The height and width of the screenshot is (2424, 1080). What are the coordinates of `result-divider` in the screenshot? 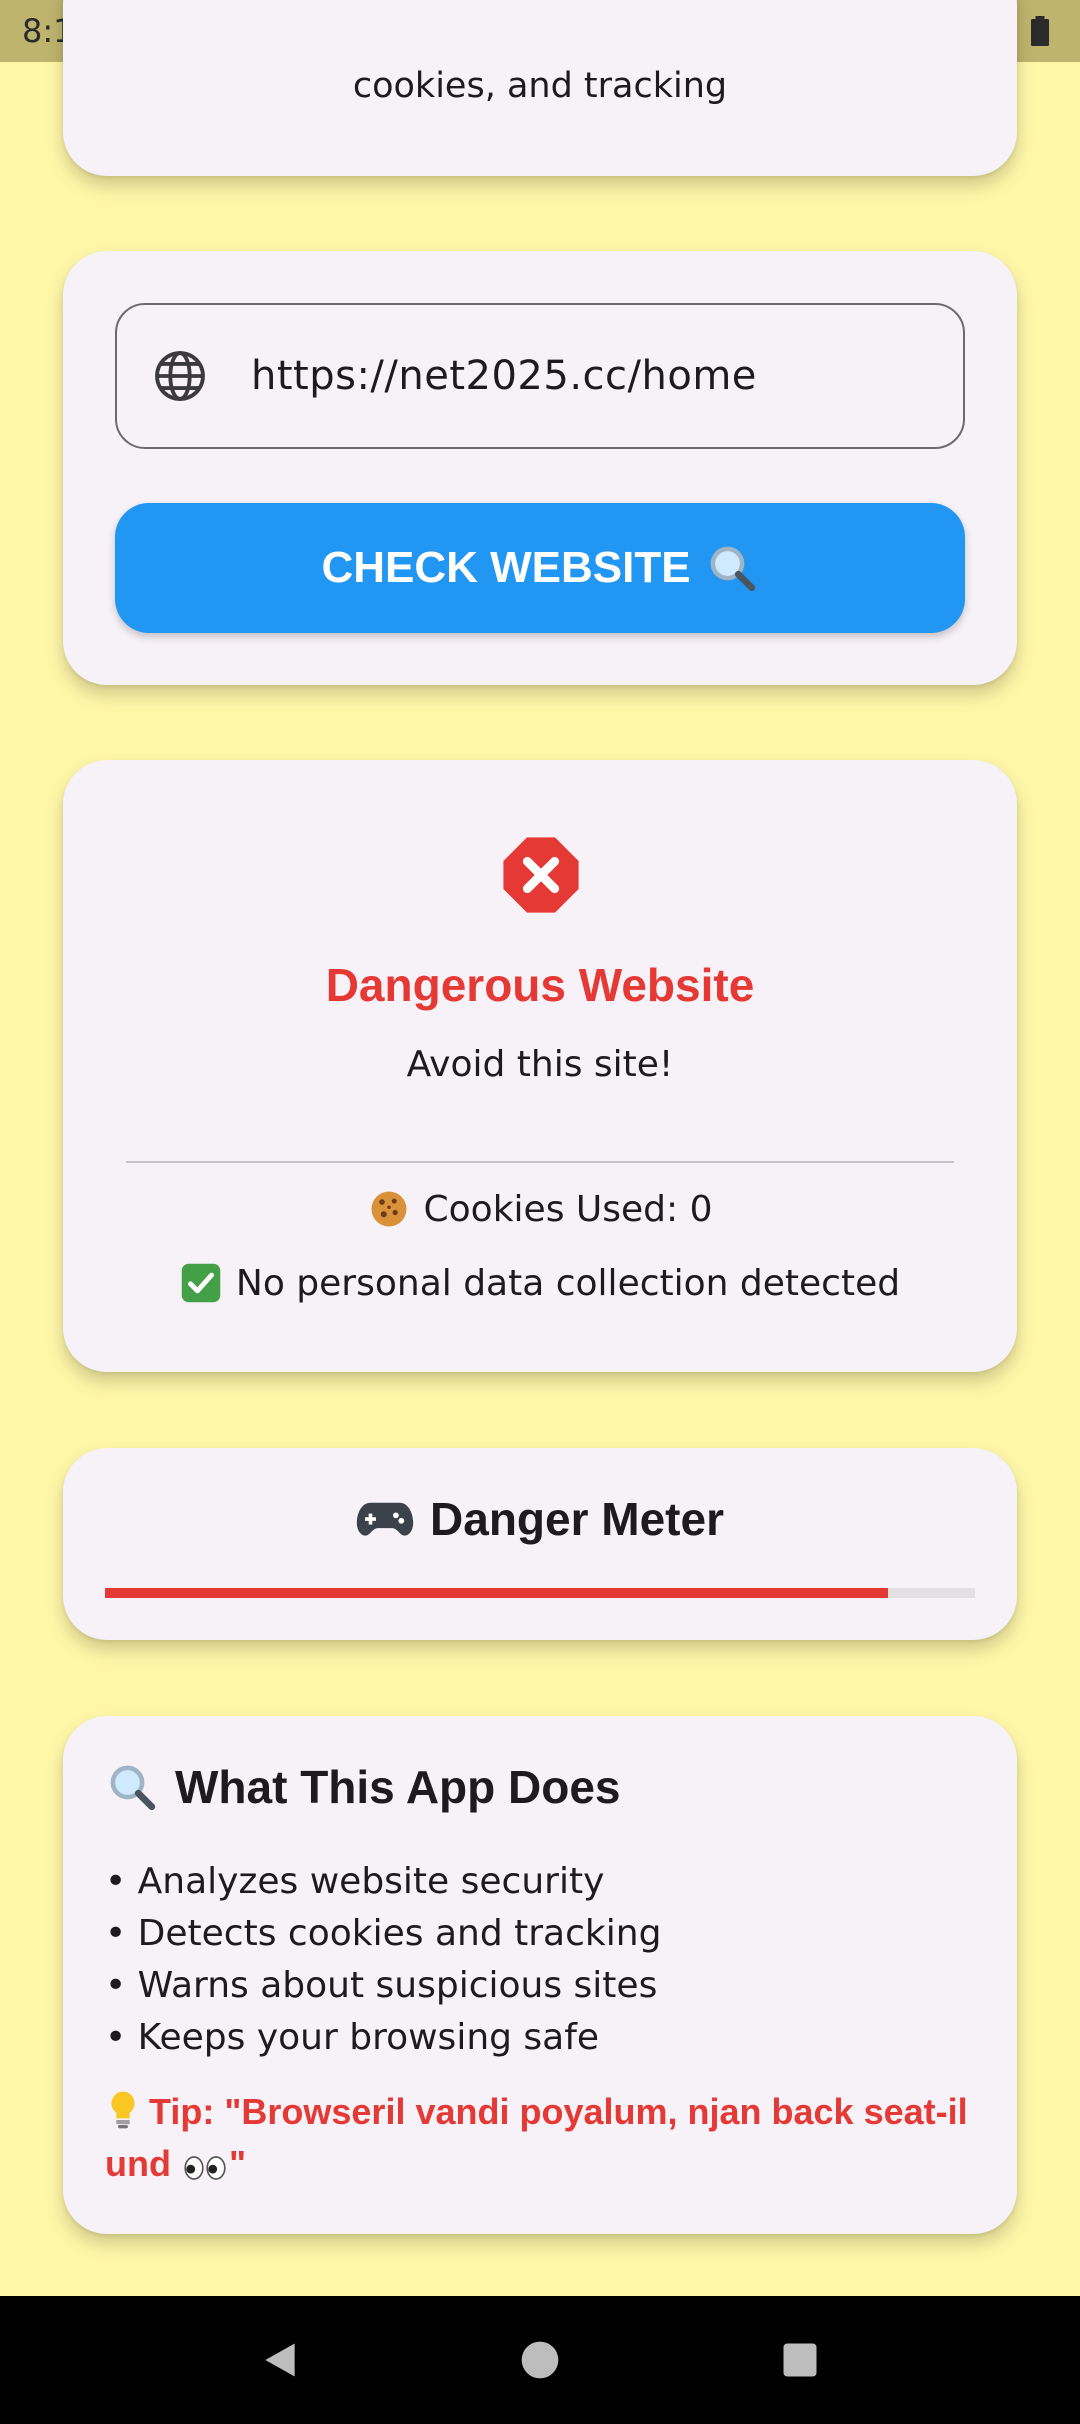 It's located at (540, 1162).